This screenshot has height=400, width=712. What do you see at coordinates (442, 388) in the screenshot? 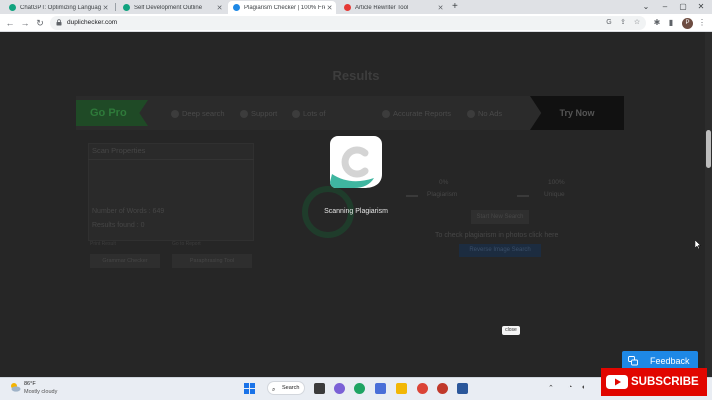
I see `chrome-profile-icon` at bounding box center [442, 388].